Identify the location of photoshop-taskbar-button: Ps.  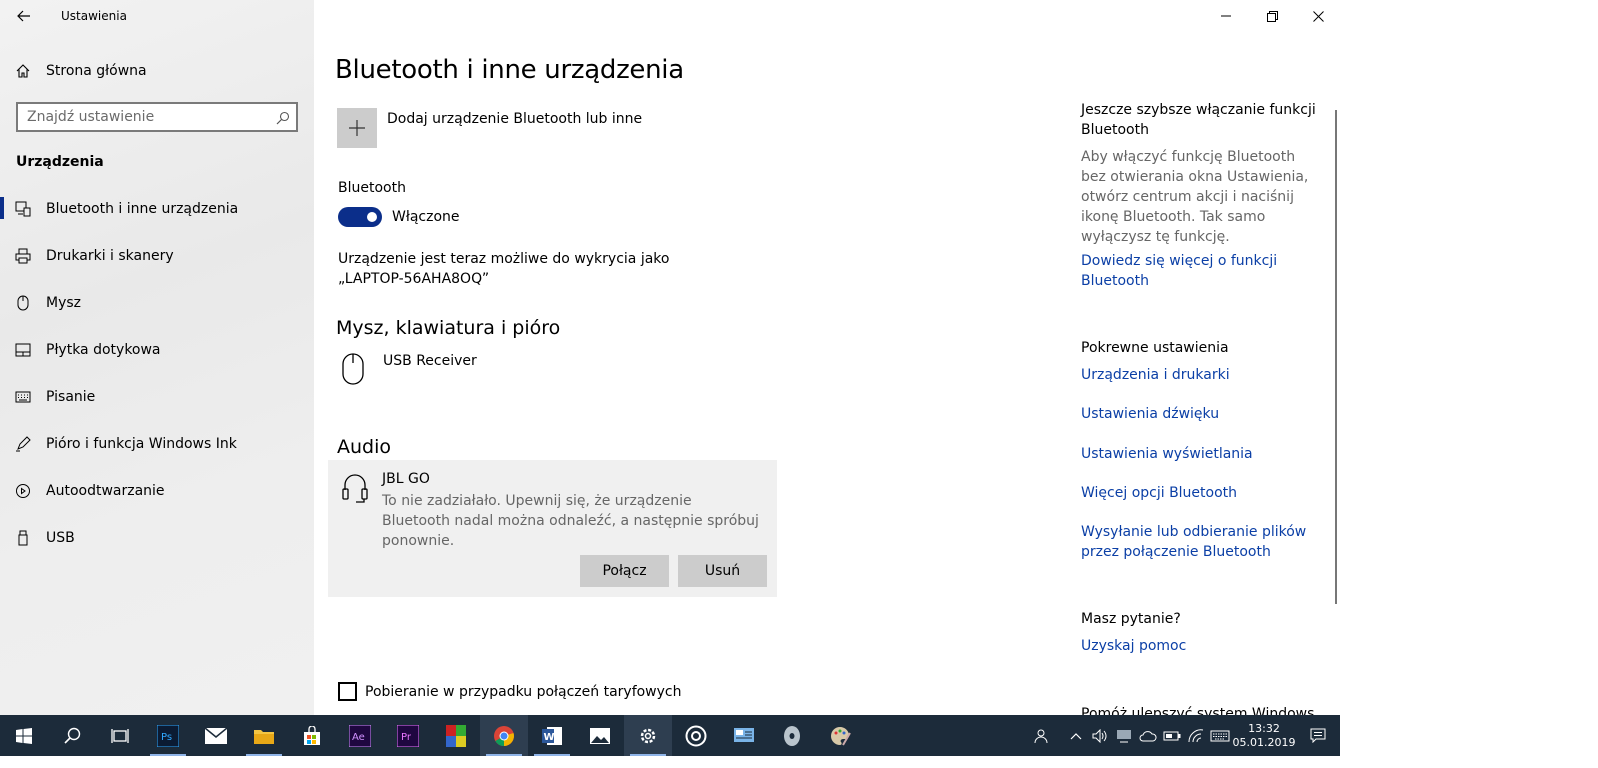
(168, 735).